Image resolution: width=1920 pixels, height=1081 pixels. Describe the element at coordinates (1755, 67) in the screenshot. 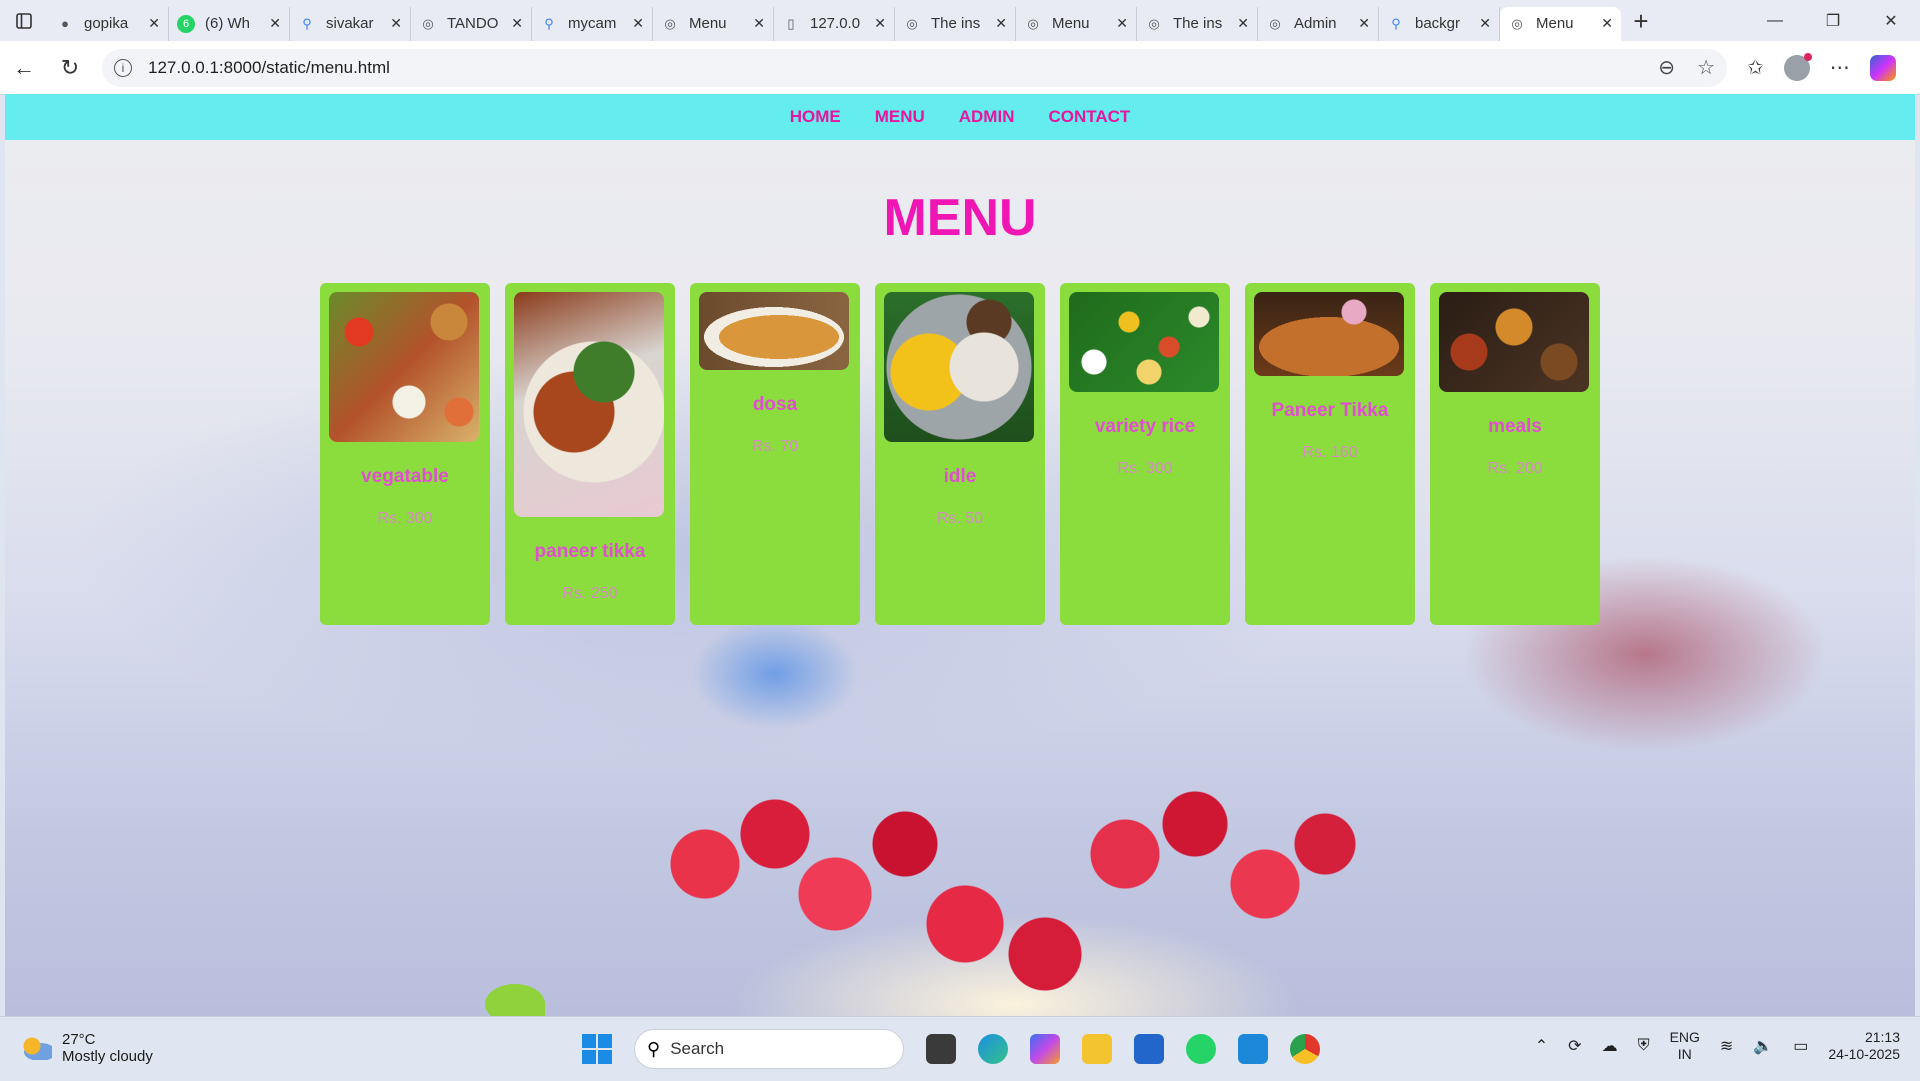

I see `favorites-icon: ✩` at that location.